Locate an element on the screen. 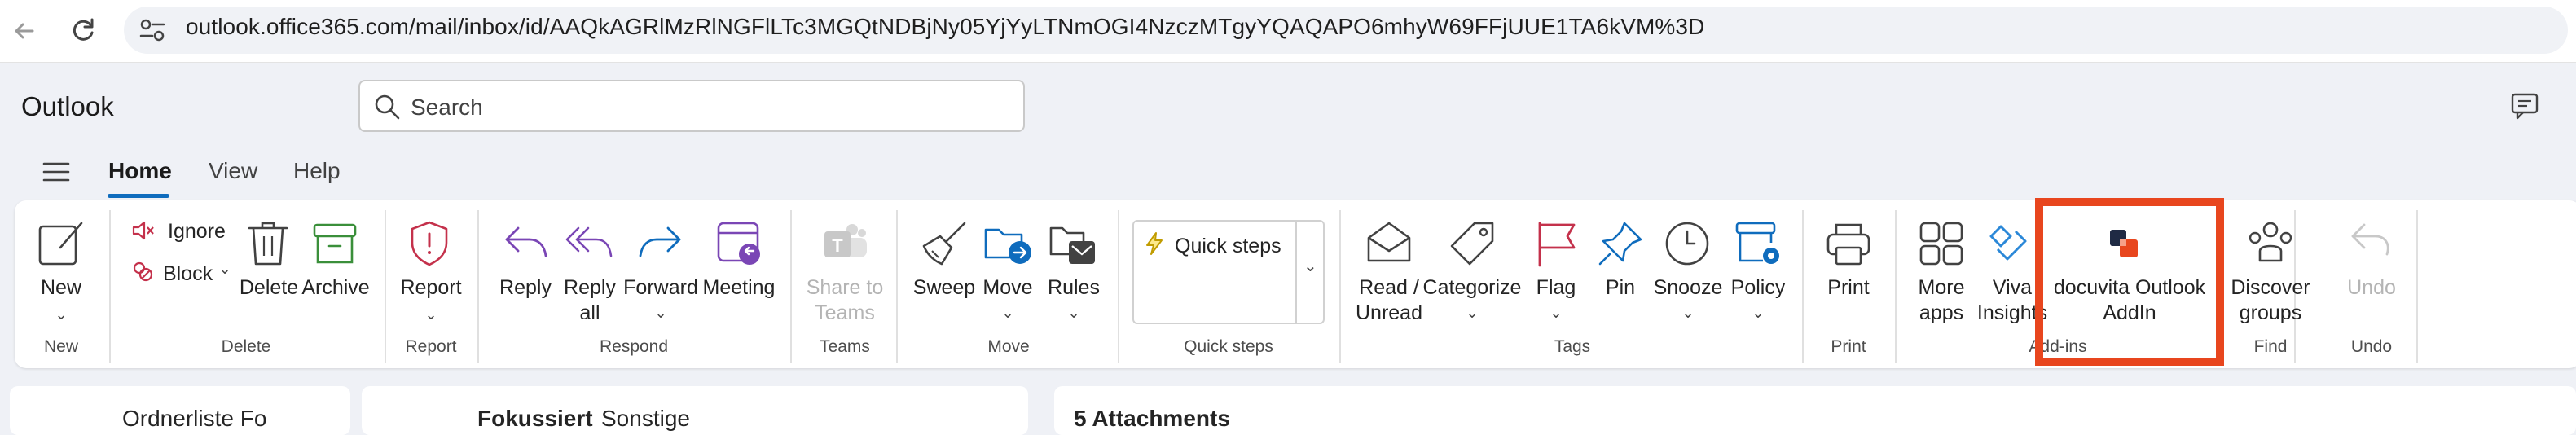  reading-pane is located at coordinates (1815, 410).